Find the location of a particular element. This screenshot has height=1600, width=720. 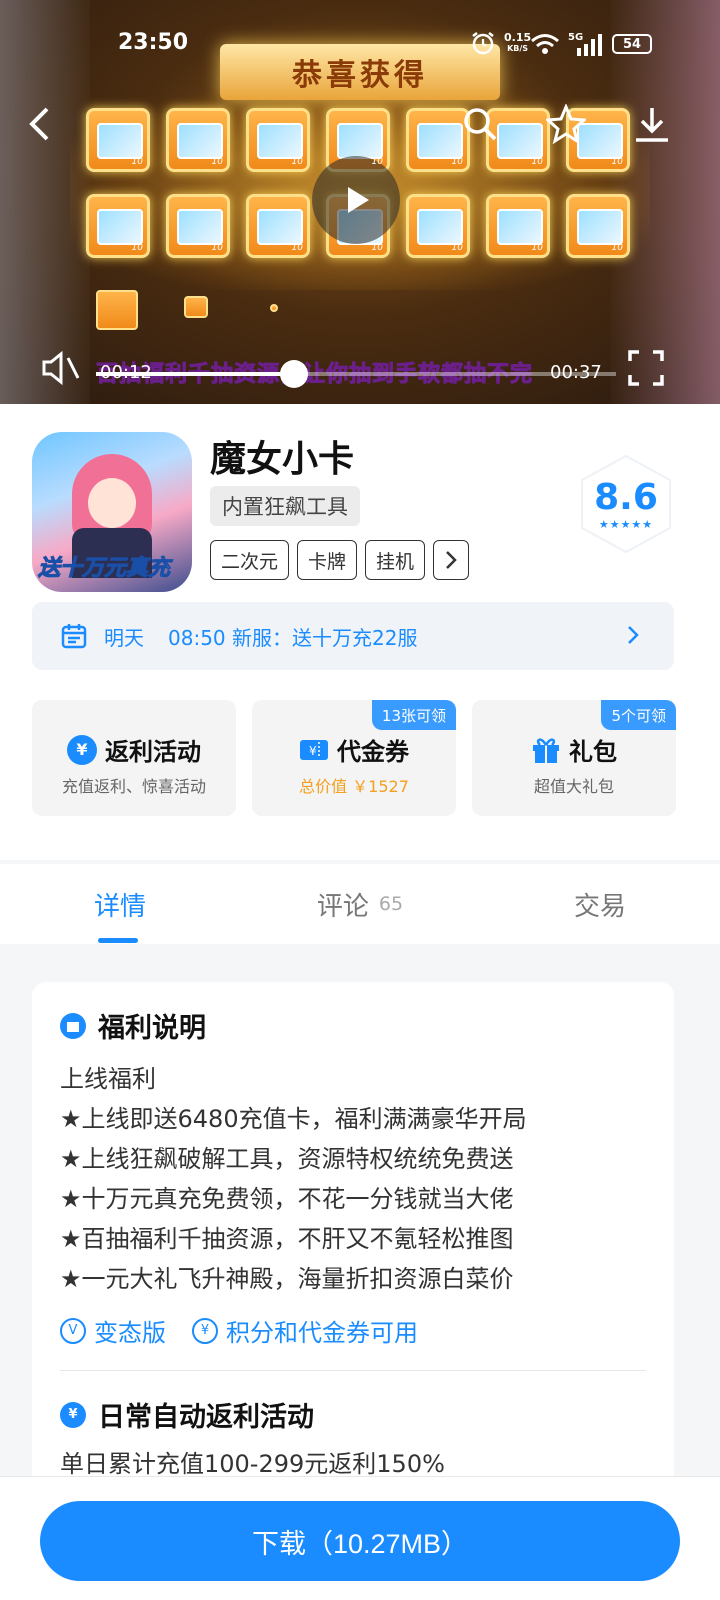

app-tag: 二次元 is located at coordinates (250, 560).